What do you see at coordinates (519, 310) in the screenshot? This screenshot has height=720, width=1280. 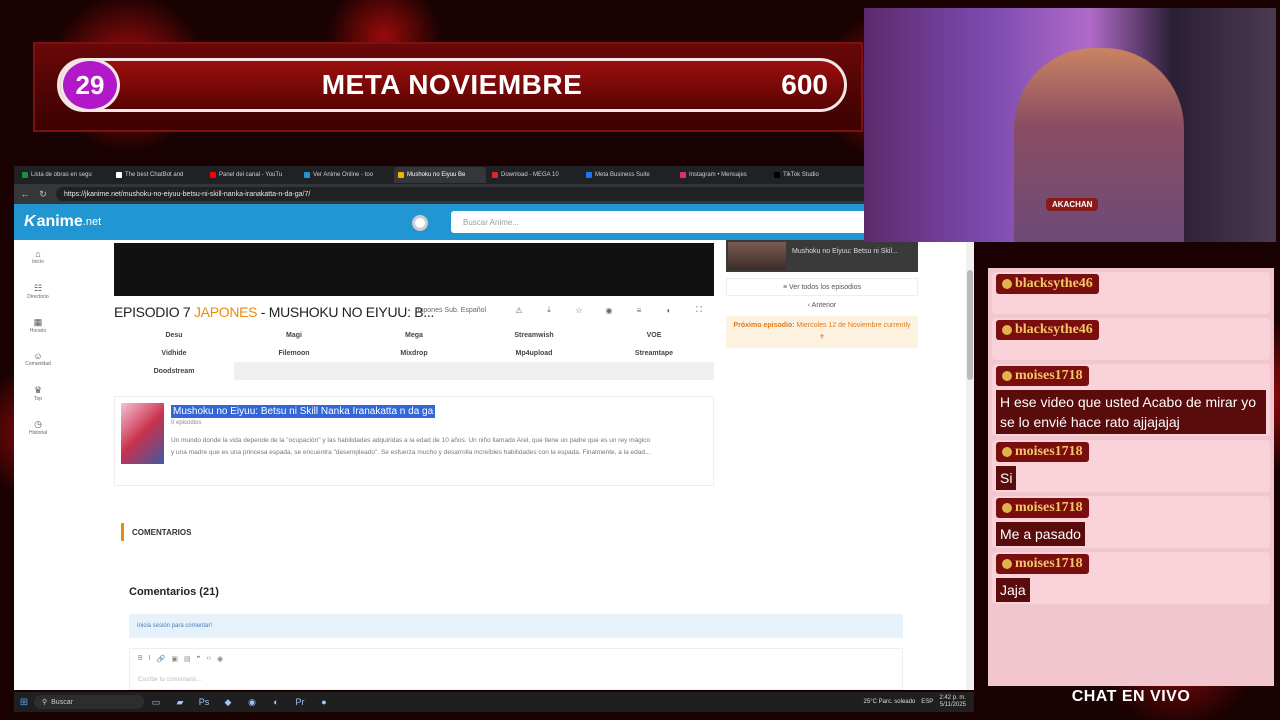 I see `episode-tool-icon: ⚠` at bounding box center [519, 310].